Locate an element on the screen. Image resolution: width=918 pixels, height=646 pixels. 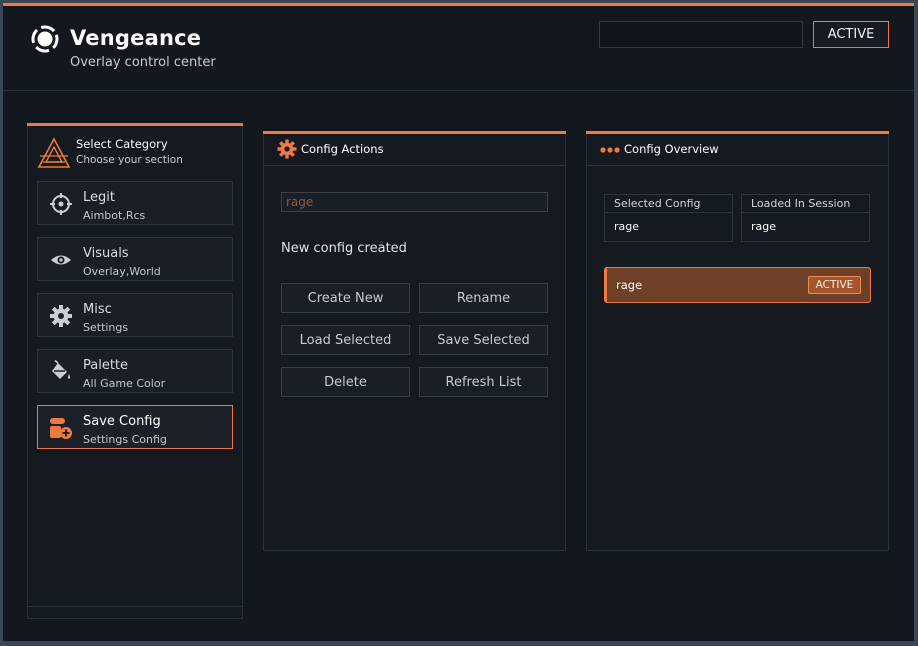
sidebar-subtitle: Choose your section is located at coordinates (129, 160).